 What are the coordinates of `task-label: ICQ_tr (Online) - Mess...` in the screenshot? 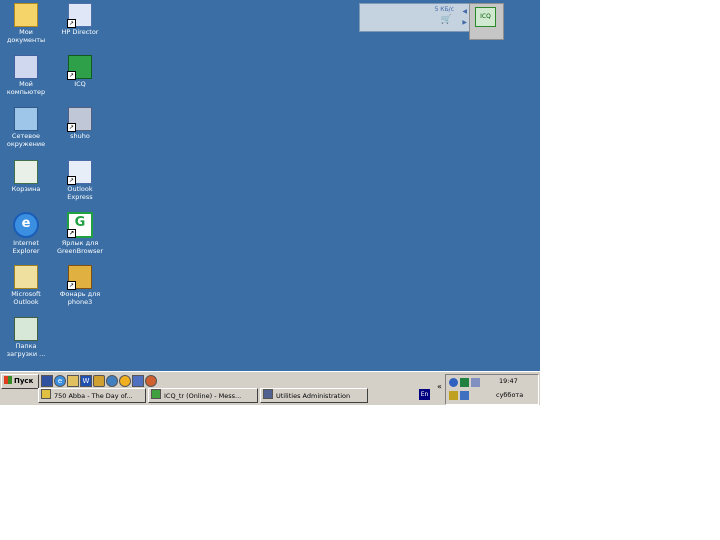 It's located at (203, 396).